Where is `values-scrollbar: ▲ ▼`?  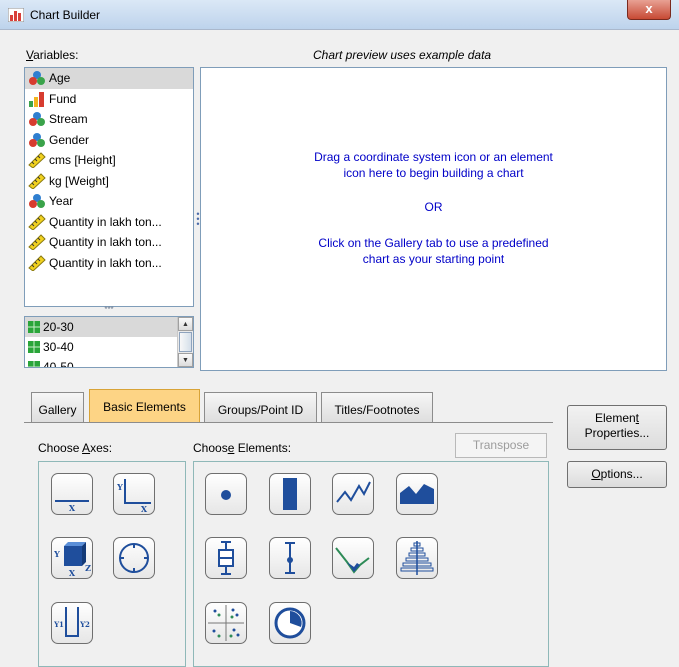
values-scrollbar: ▲ ▼ is located at coordinates (185, 342).